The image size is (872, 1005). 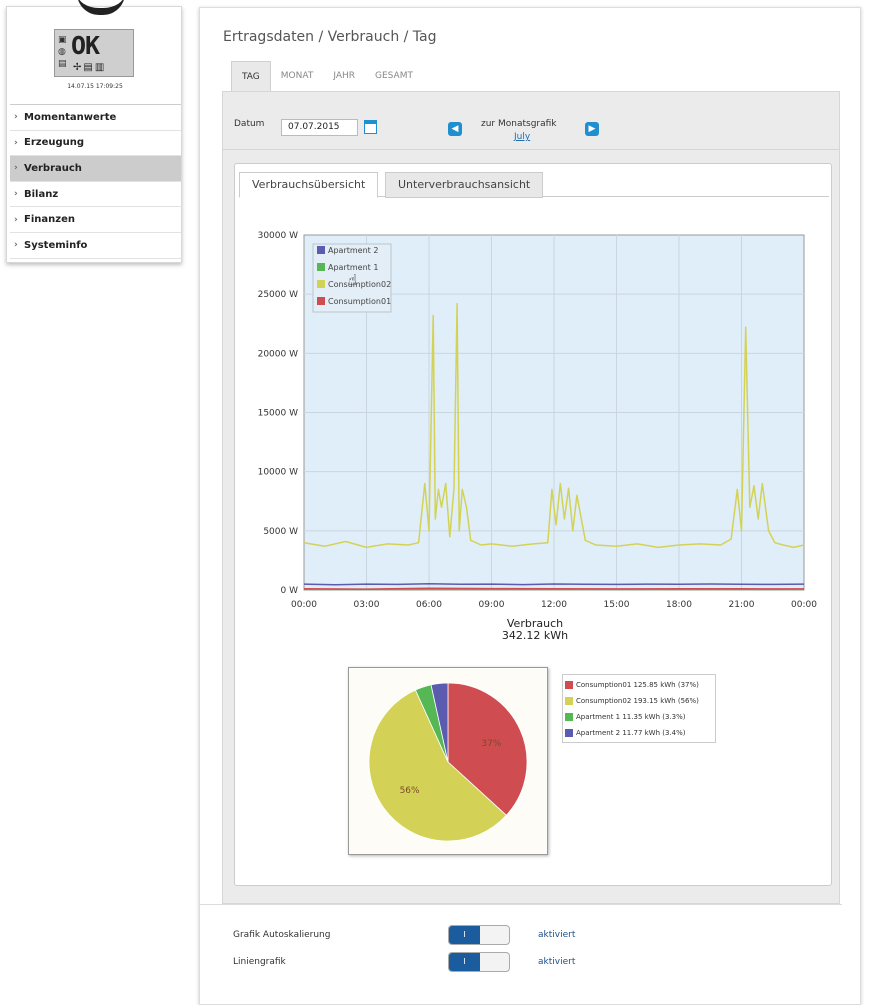 I want to click on pie-chart: 37% 56%, so click(x=448, y=762).